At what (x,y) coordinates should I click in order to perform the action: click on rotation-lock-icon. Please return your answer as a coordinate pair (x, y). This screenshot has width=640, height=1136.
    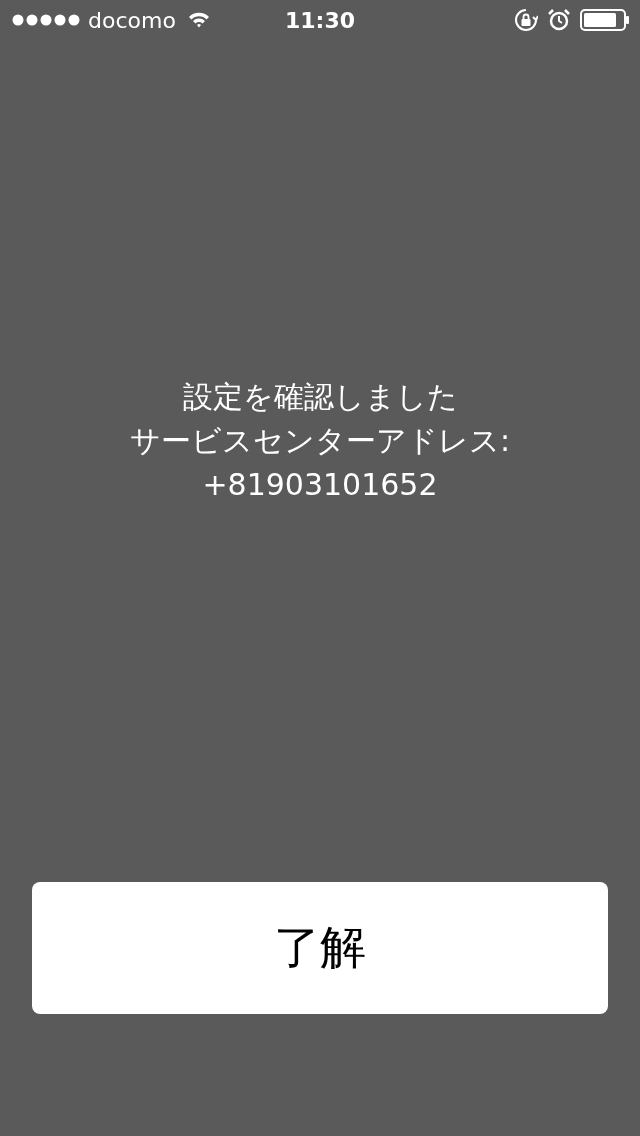
    Looking at the image, I should click on (526, 20).